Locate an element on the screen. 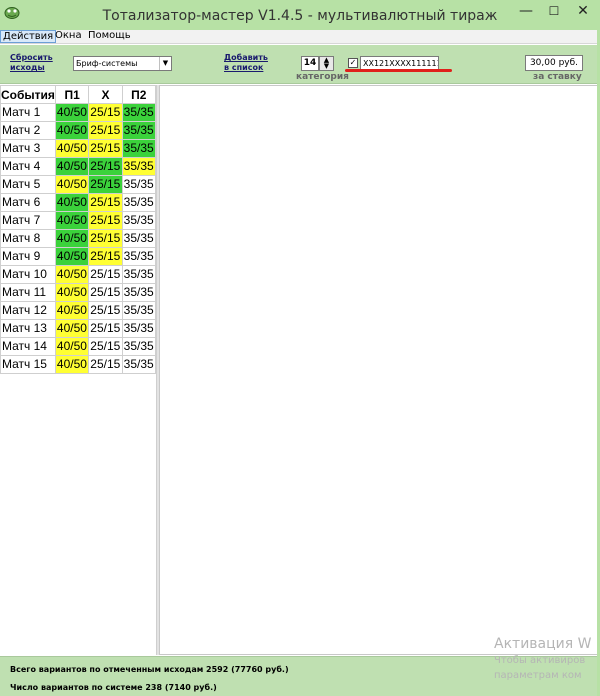  match-name-cell: Матч 4 is located at coordinates (28, 166).